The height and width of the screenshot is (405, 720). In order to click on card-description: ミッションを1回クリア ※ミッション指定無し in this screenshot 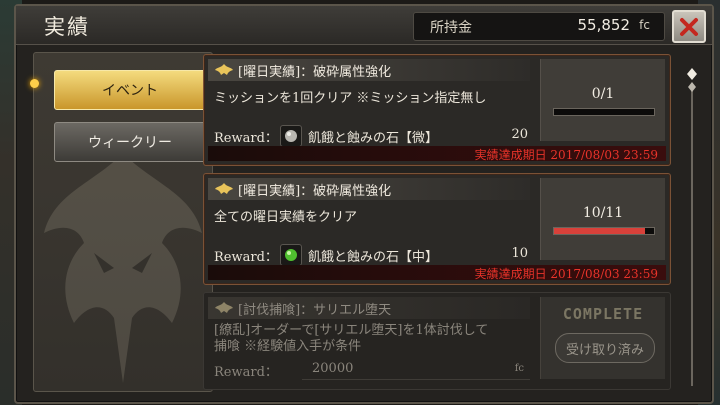, I will do `click(350, 98)`.